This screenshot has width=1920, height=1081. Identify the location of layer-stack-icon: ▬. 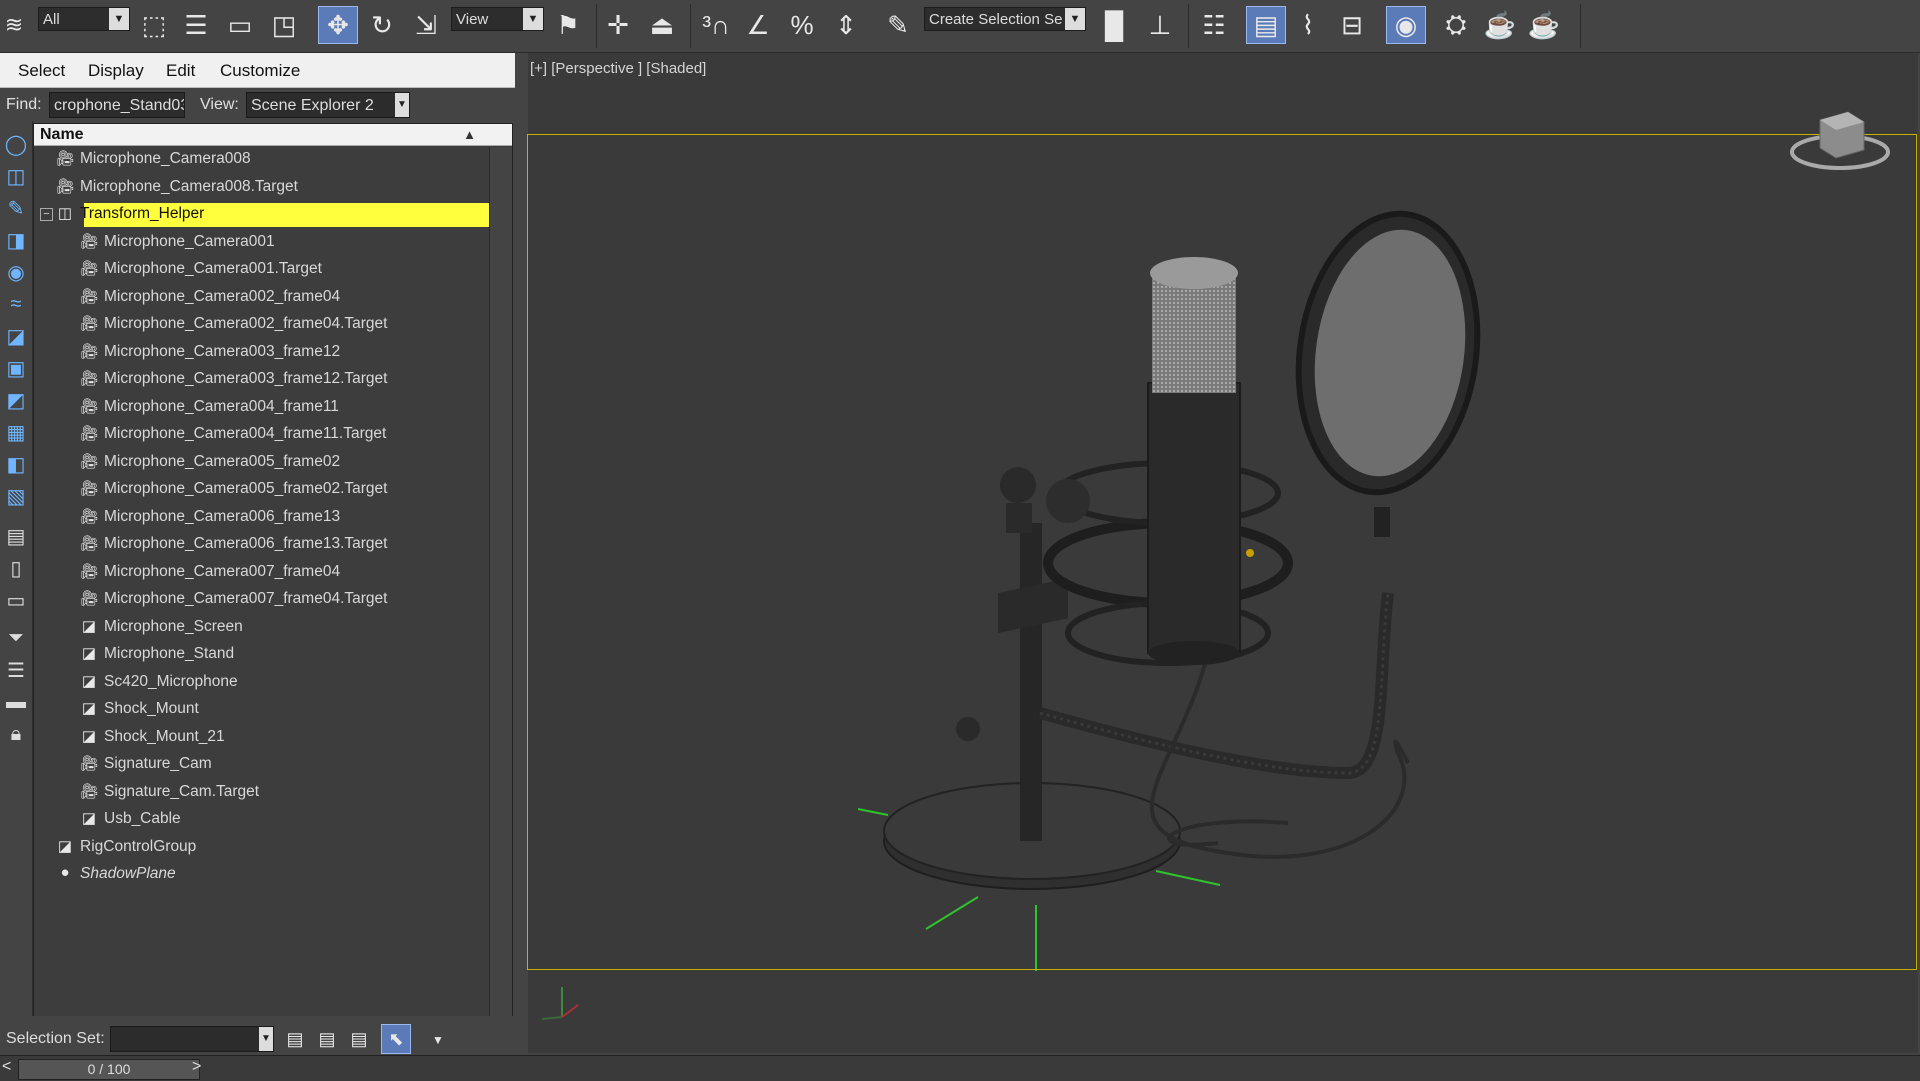
(16, 702).